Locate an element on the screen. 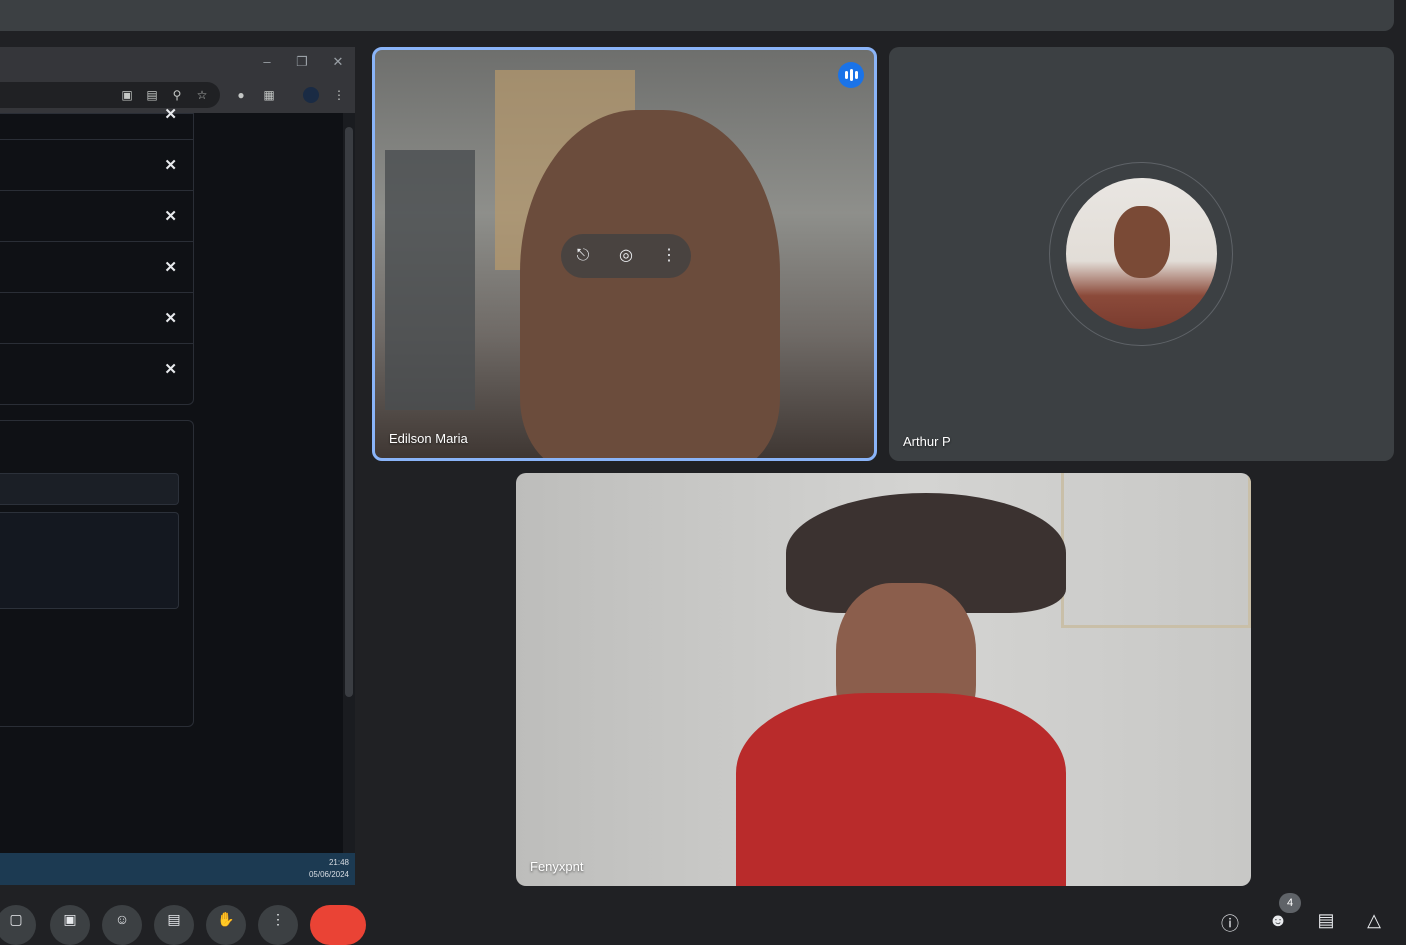 This screenshot has height=945, width=1406. pirate-coat is located at coordinates (901, 789).